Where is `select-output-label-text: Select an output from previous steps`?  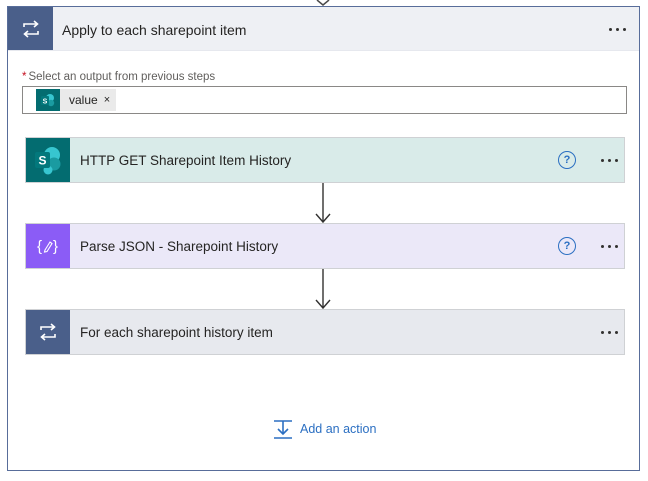 select-output-label-text: Select an output from previous steps is located at coordinates (122, 77).